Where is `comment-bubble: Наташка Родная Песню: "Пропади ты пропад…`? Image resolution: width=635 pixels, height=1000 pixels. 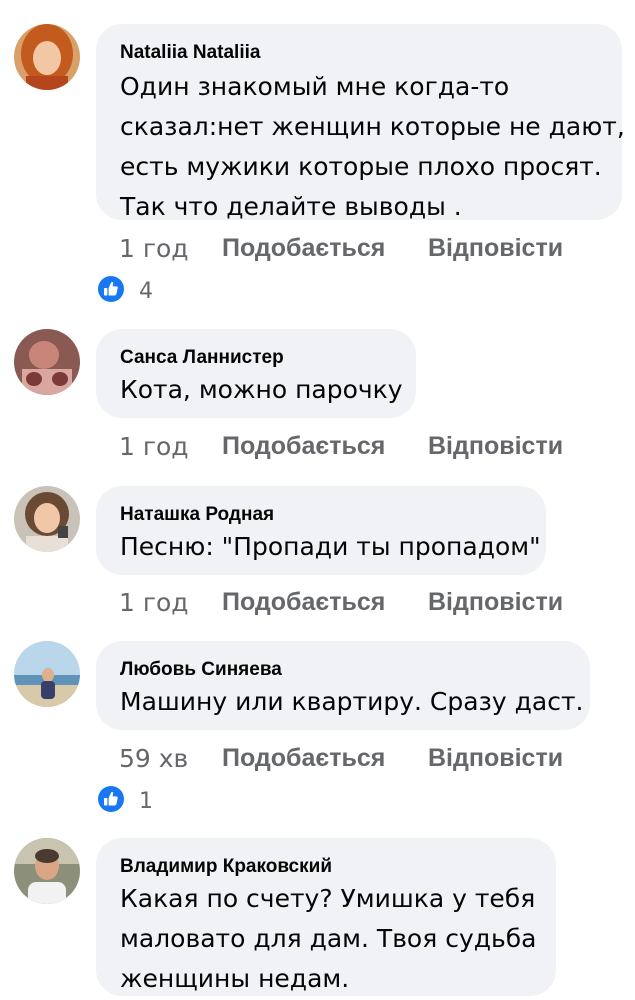 comment-bubble: Наташка Родная Песню: "Пропади ты пропад… is located at coordinates (321, 530).